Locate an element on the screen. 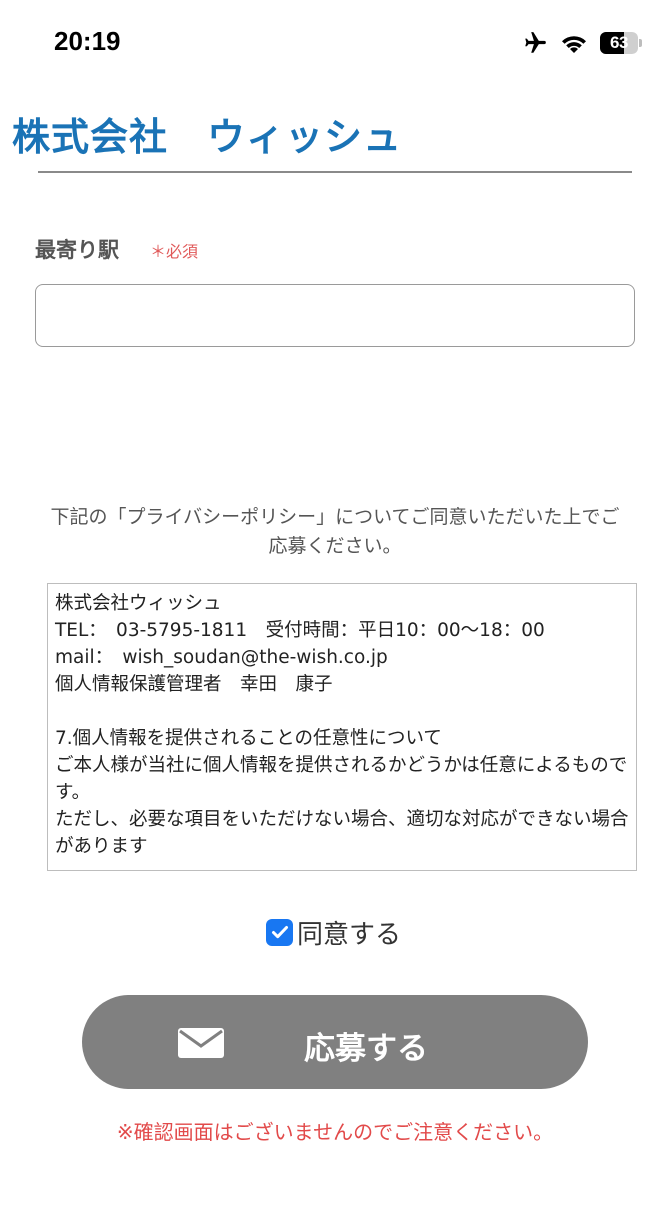  privacy-note: 下記の「プライバシーポリシー」についてご同意いただいた上でご応募ください。 is located at coordinates (335, 531).